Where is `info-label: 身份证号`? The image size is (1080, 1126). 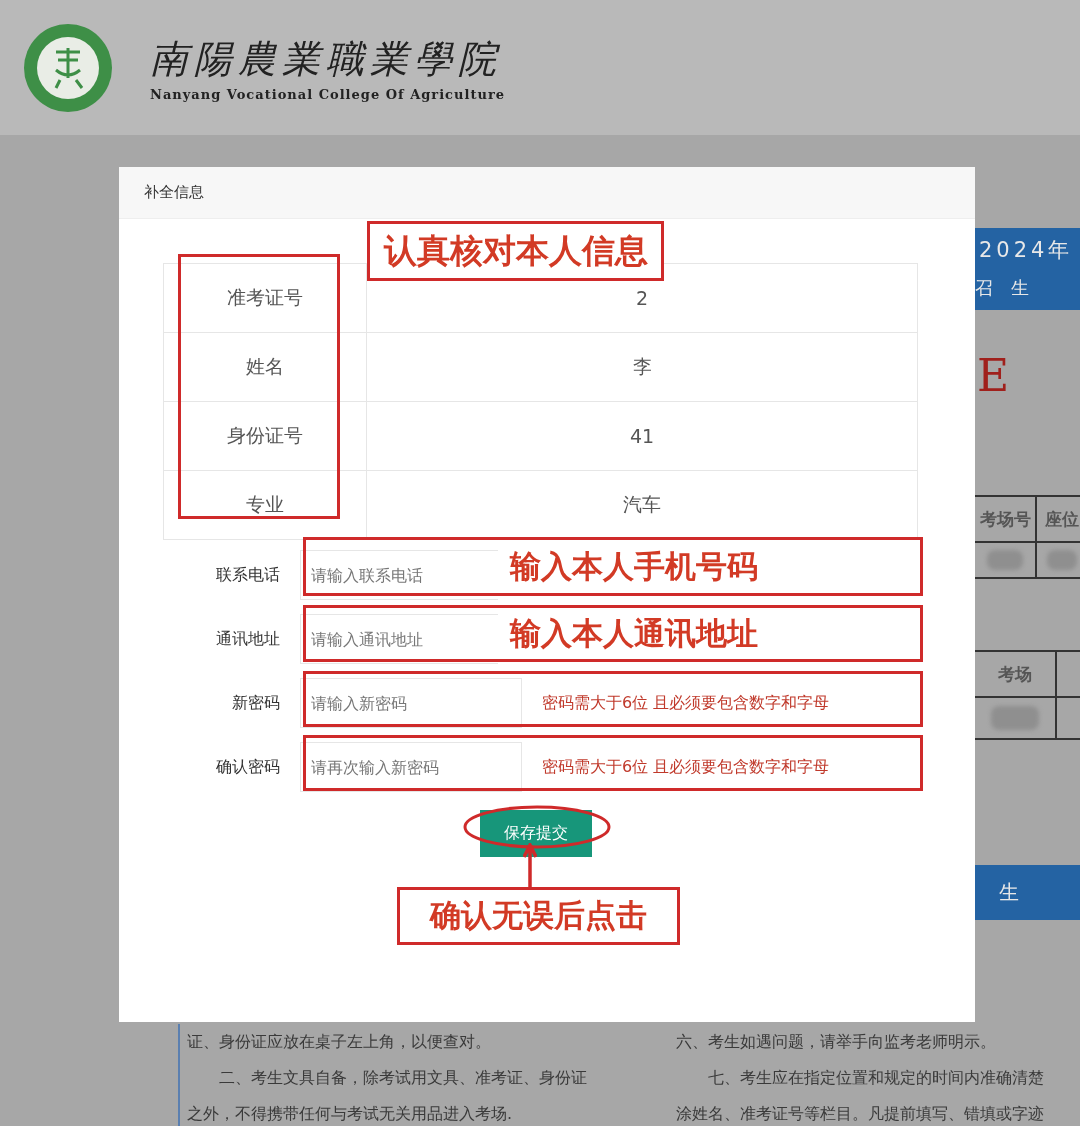
info-label: 身份证号 is located at coordinates (265, 436).